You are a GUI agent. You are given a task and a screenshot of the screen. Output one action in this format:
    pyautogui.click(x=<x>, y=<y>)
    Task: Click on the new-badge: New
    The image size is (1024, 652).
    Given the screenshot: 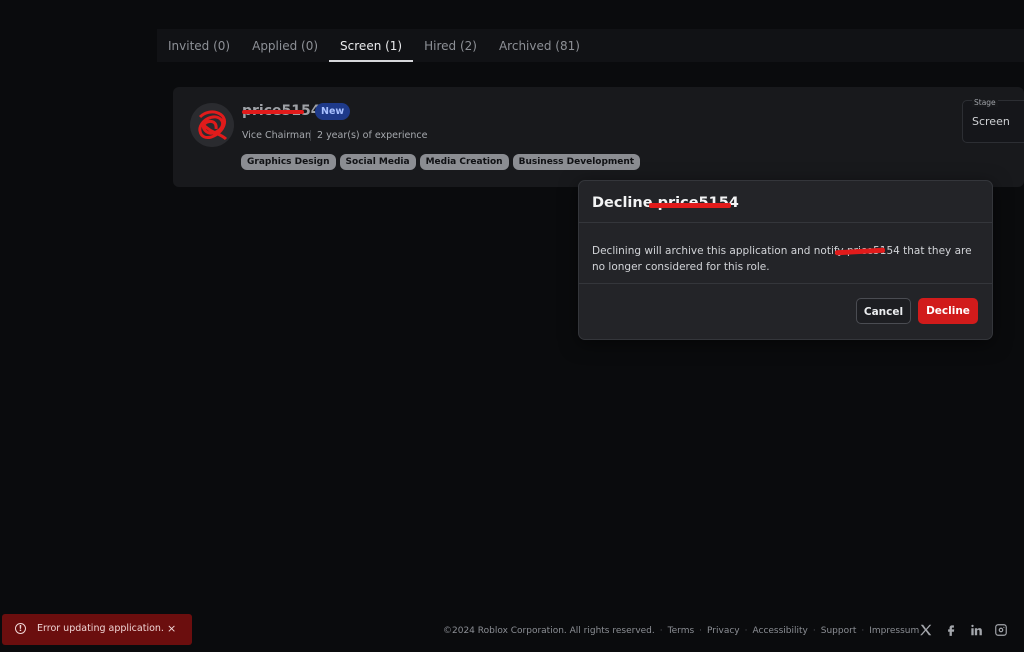 What is the action you would take?
    pyautogui.click(x=333, y=111)
    